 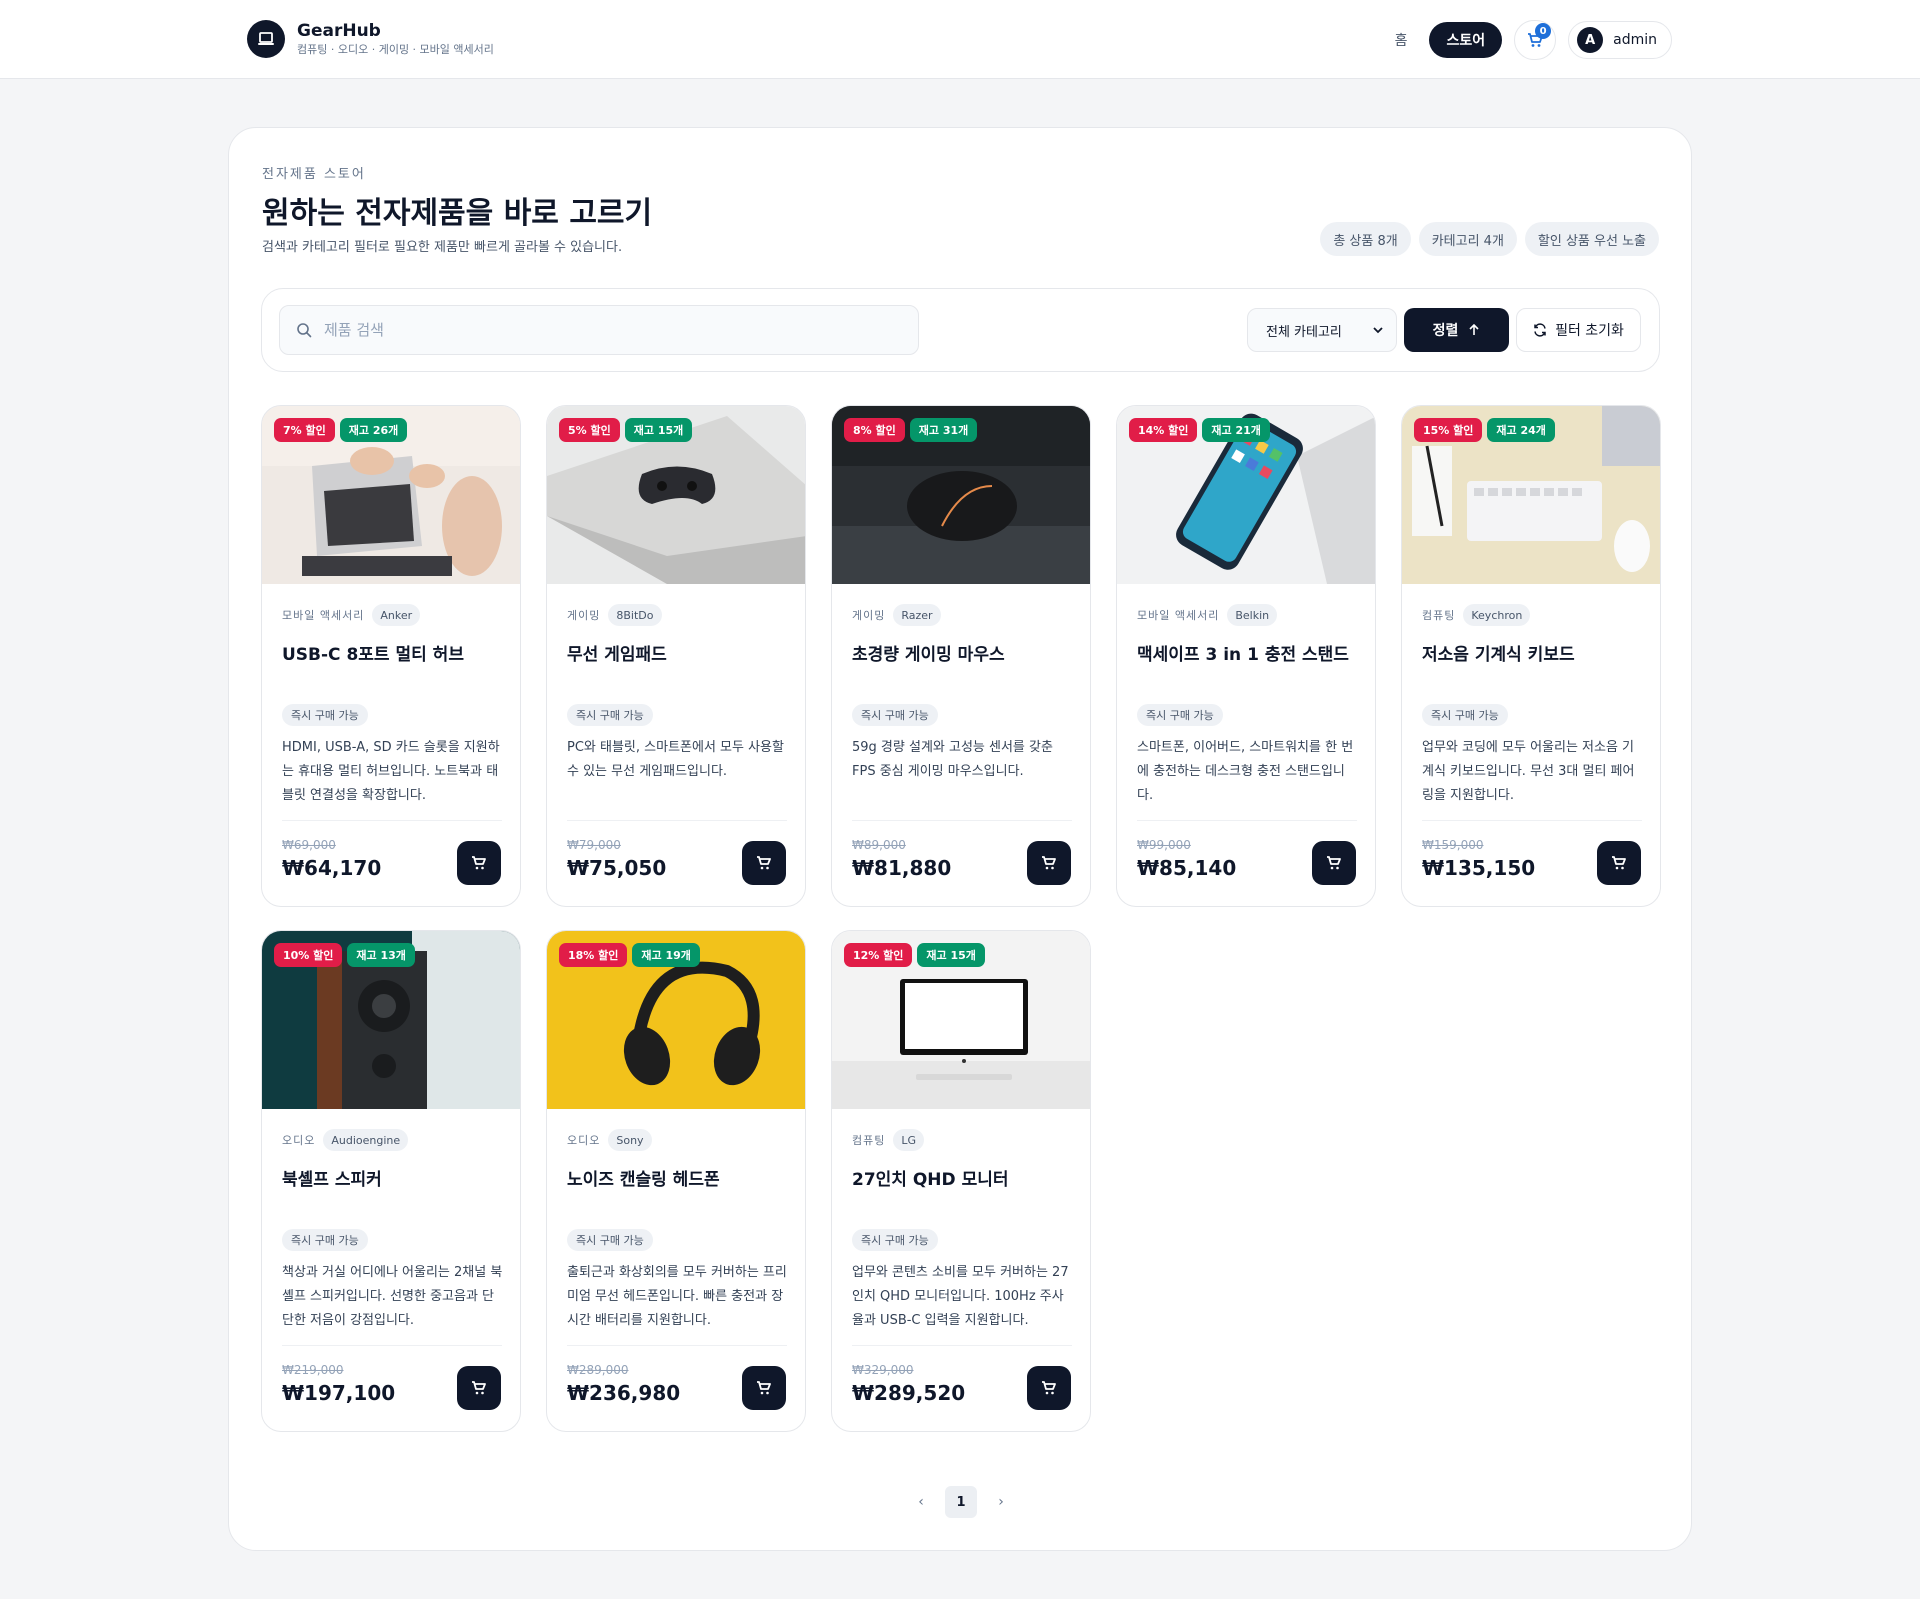 I want to click on page-eyebrow: 전자제품 스토어, so click(x=314, y=174).